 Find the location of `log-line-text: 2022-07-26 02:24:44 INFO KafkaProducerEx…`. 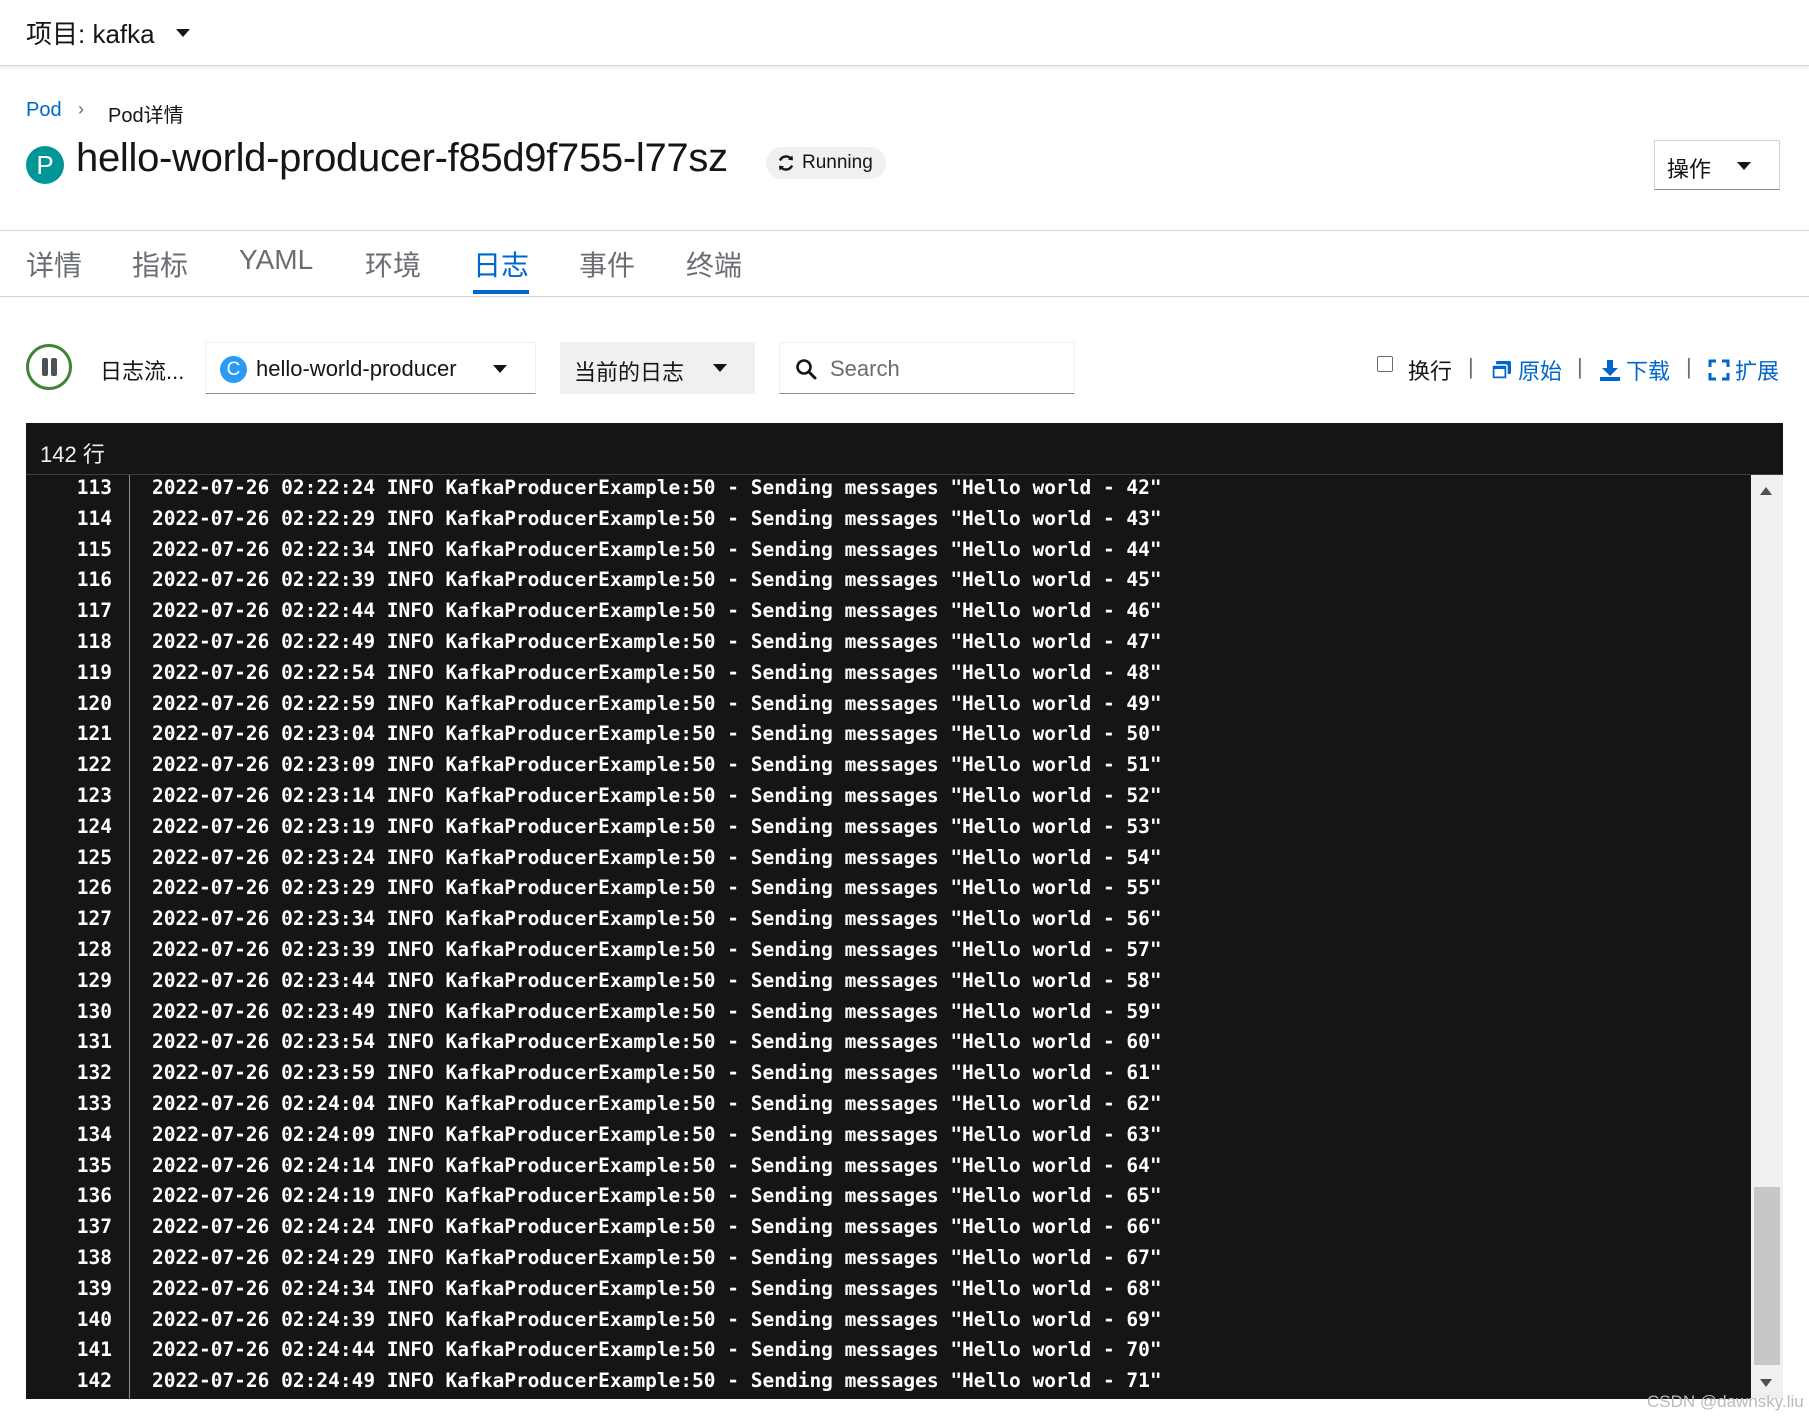

log-line-text: 2022-07-26 02:24:44 INFO KafkaProducerEx… is located at coordinates (657, 1350).